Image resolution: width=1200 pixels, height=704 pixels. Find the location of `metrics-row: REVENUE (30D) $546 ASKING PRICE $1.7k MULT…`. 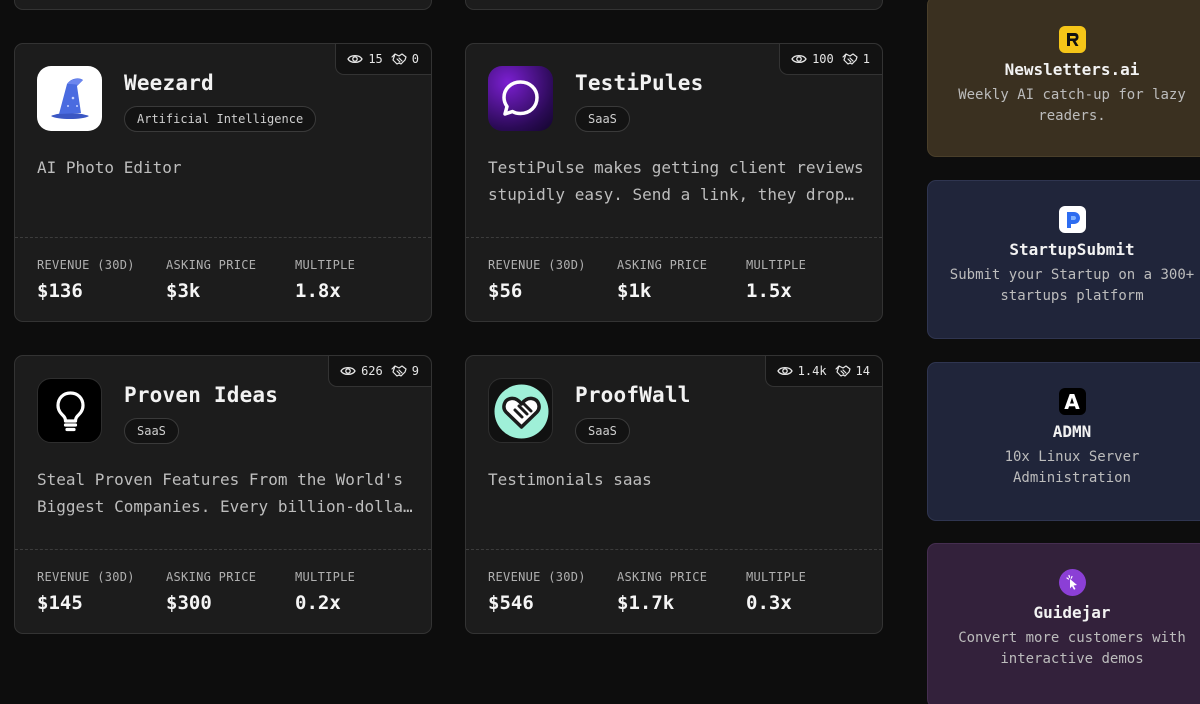

metrics-row: REVENUE (30D) $546 ASKING PRICE $1.7k MULT… is located at coordinates (681, 592).